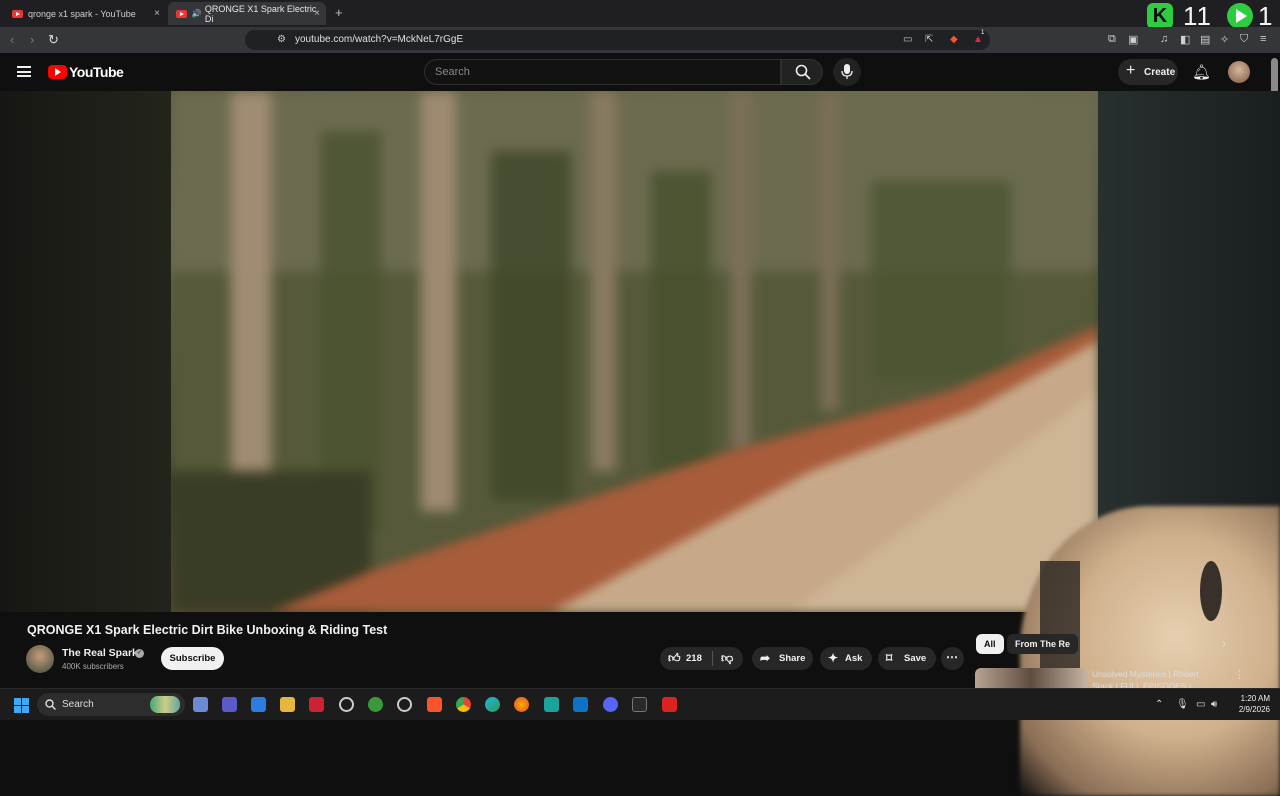 Image resolution: width=1280 pixels, height=796 pixels. I want to click on shields-badge: 1, so click(983, 33).